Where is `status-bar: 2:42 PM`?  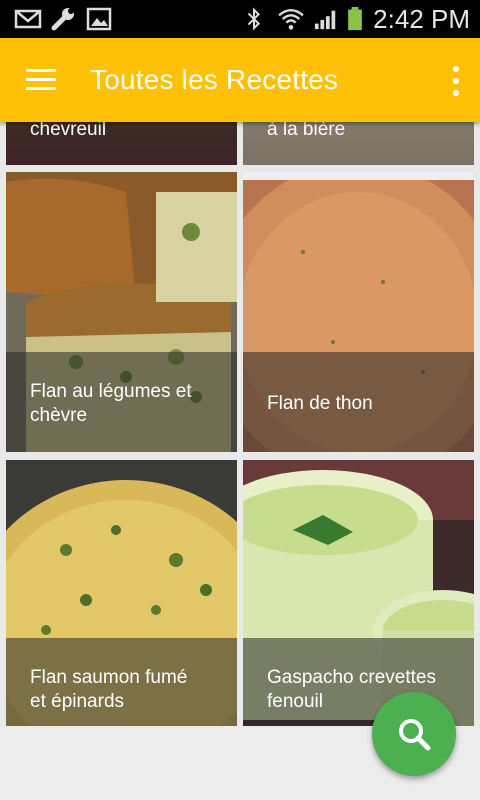 status-bar: 2:42 PM is located at coordinates (240, 19).